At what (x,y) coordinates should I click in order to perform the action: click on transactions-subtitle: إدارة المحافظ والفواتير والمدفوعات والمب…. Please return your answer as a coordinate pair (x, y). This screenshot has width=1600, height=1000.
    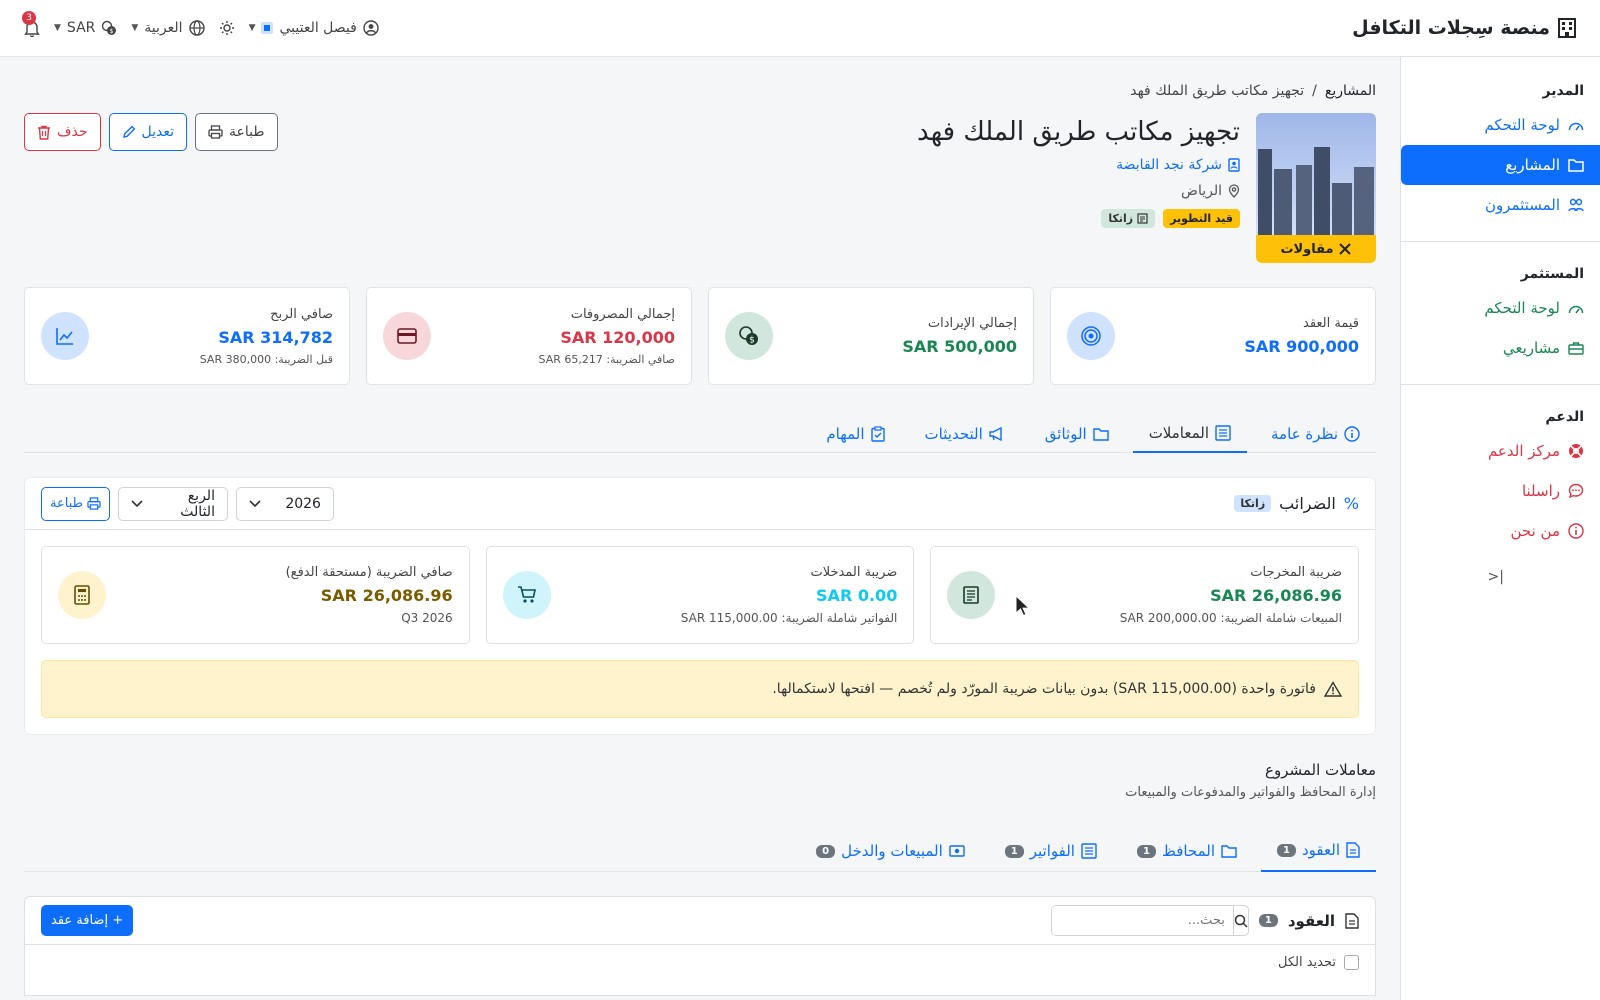
    Looking at the image, I should click on (1250, 792).